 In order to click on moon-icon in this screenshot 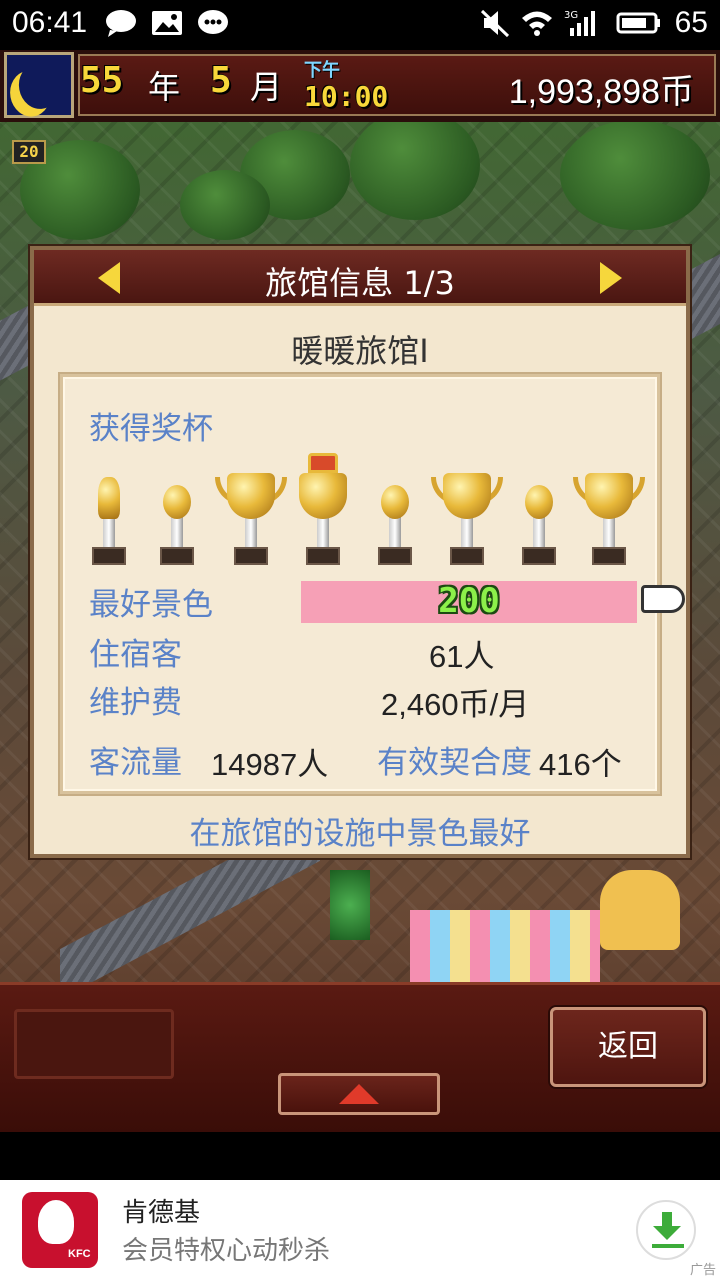, I will do `click(38, 86)`.